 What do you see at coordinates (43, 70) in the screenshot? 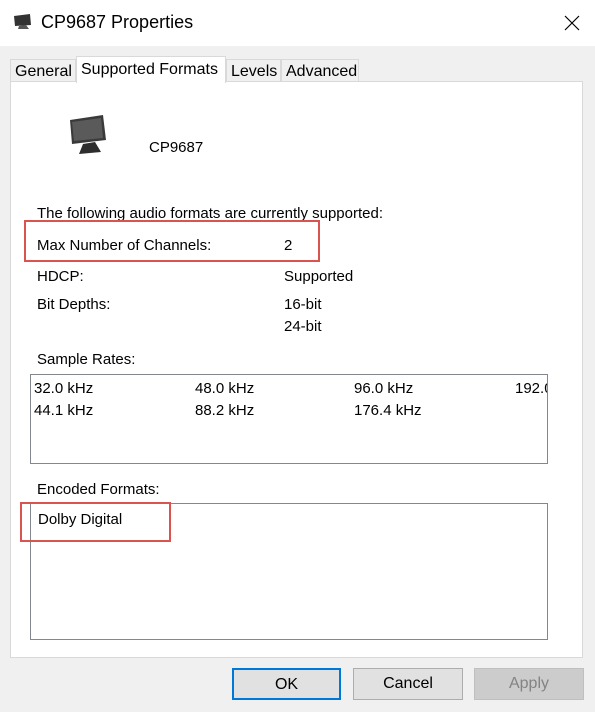
I see `tab-general: General` at bounding box center [43, 70].